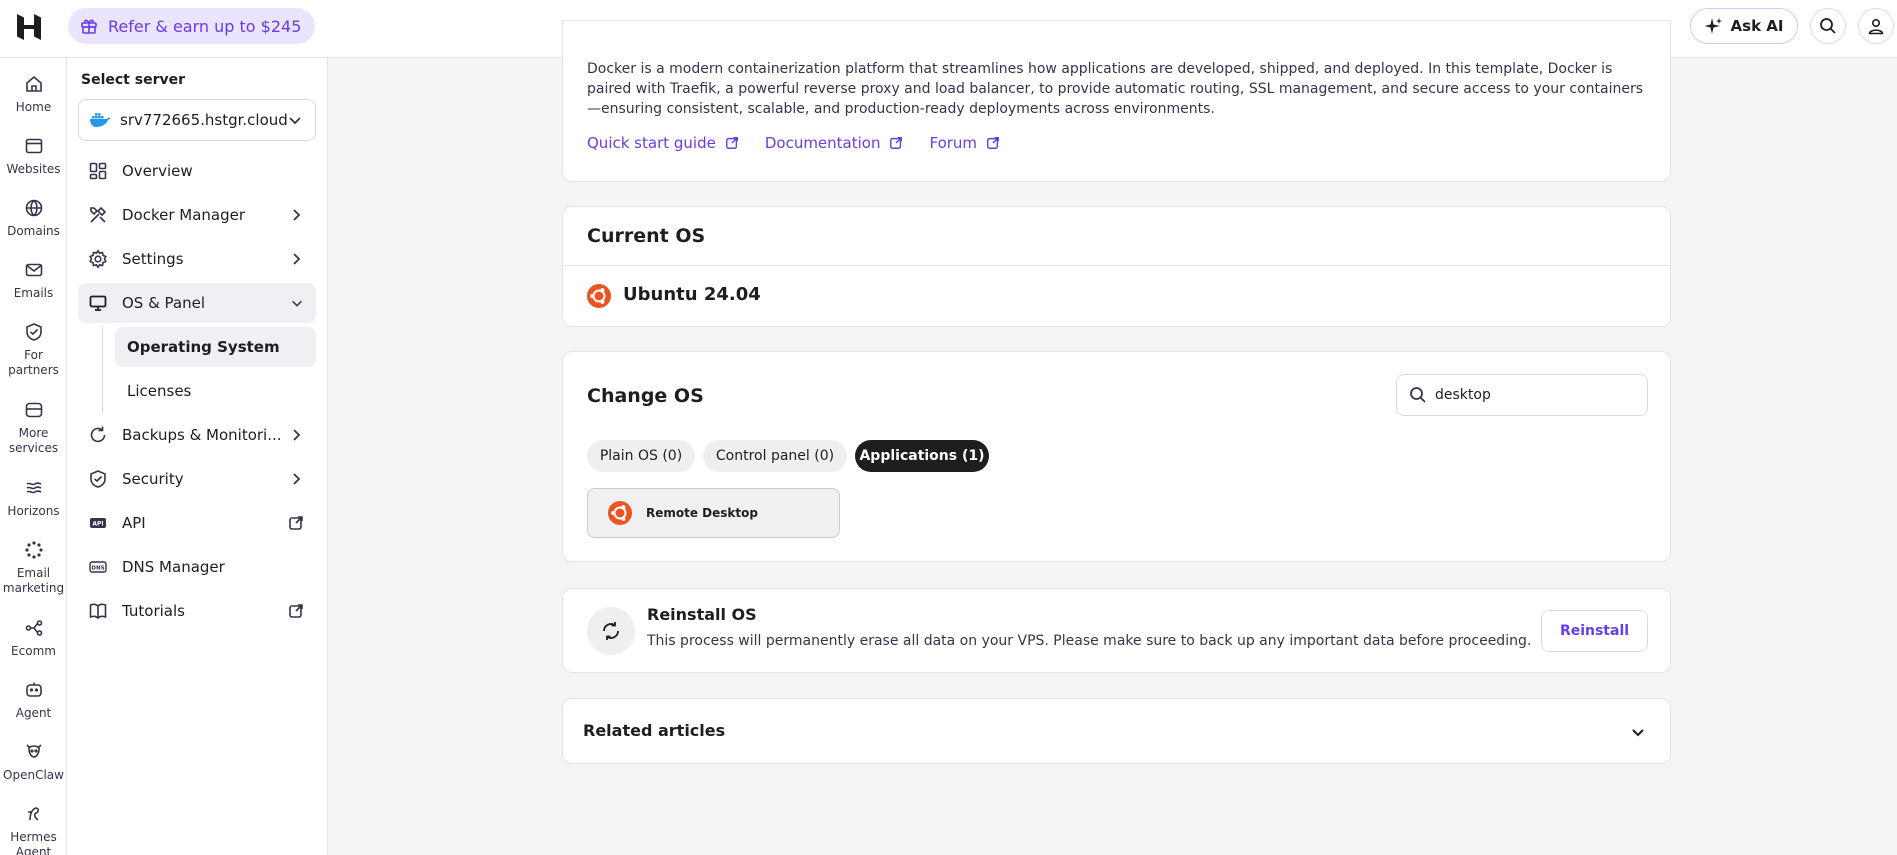 The height and width of the screenshot is (855, 1897). What do you see at coordinates (197, 171) in the screenshot?
I see `sidebar-item-overview: Overview` at bounding box center [197, 171].